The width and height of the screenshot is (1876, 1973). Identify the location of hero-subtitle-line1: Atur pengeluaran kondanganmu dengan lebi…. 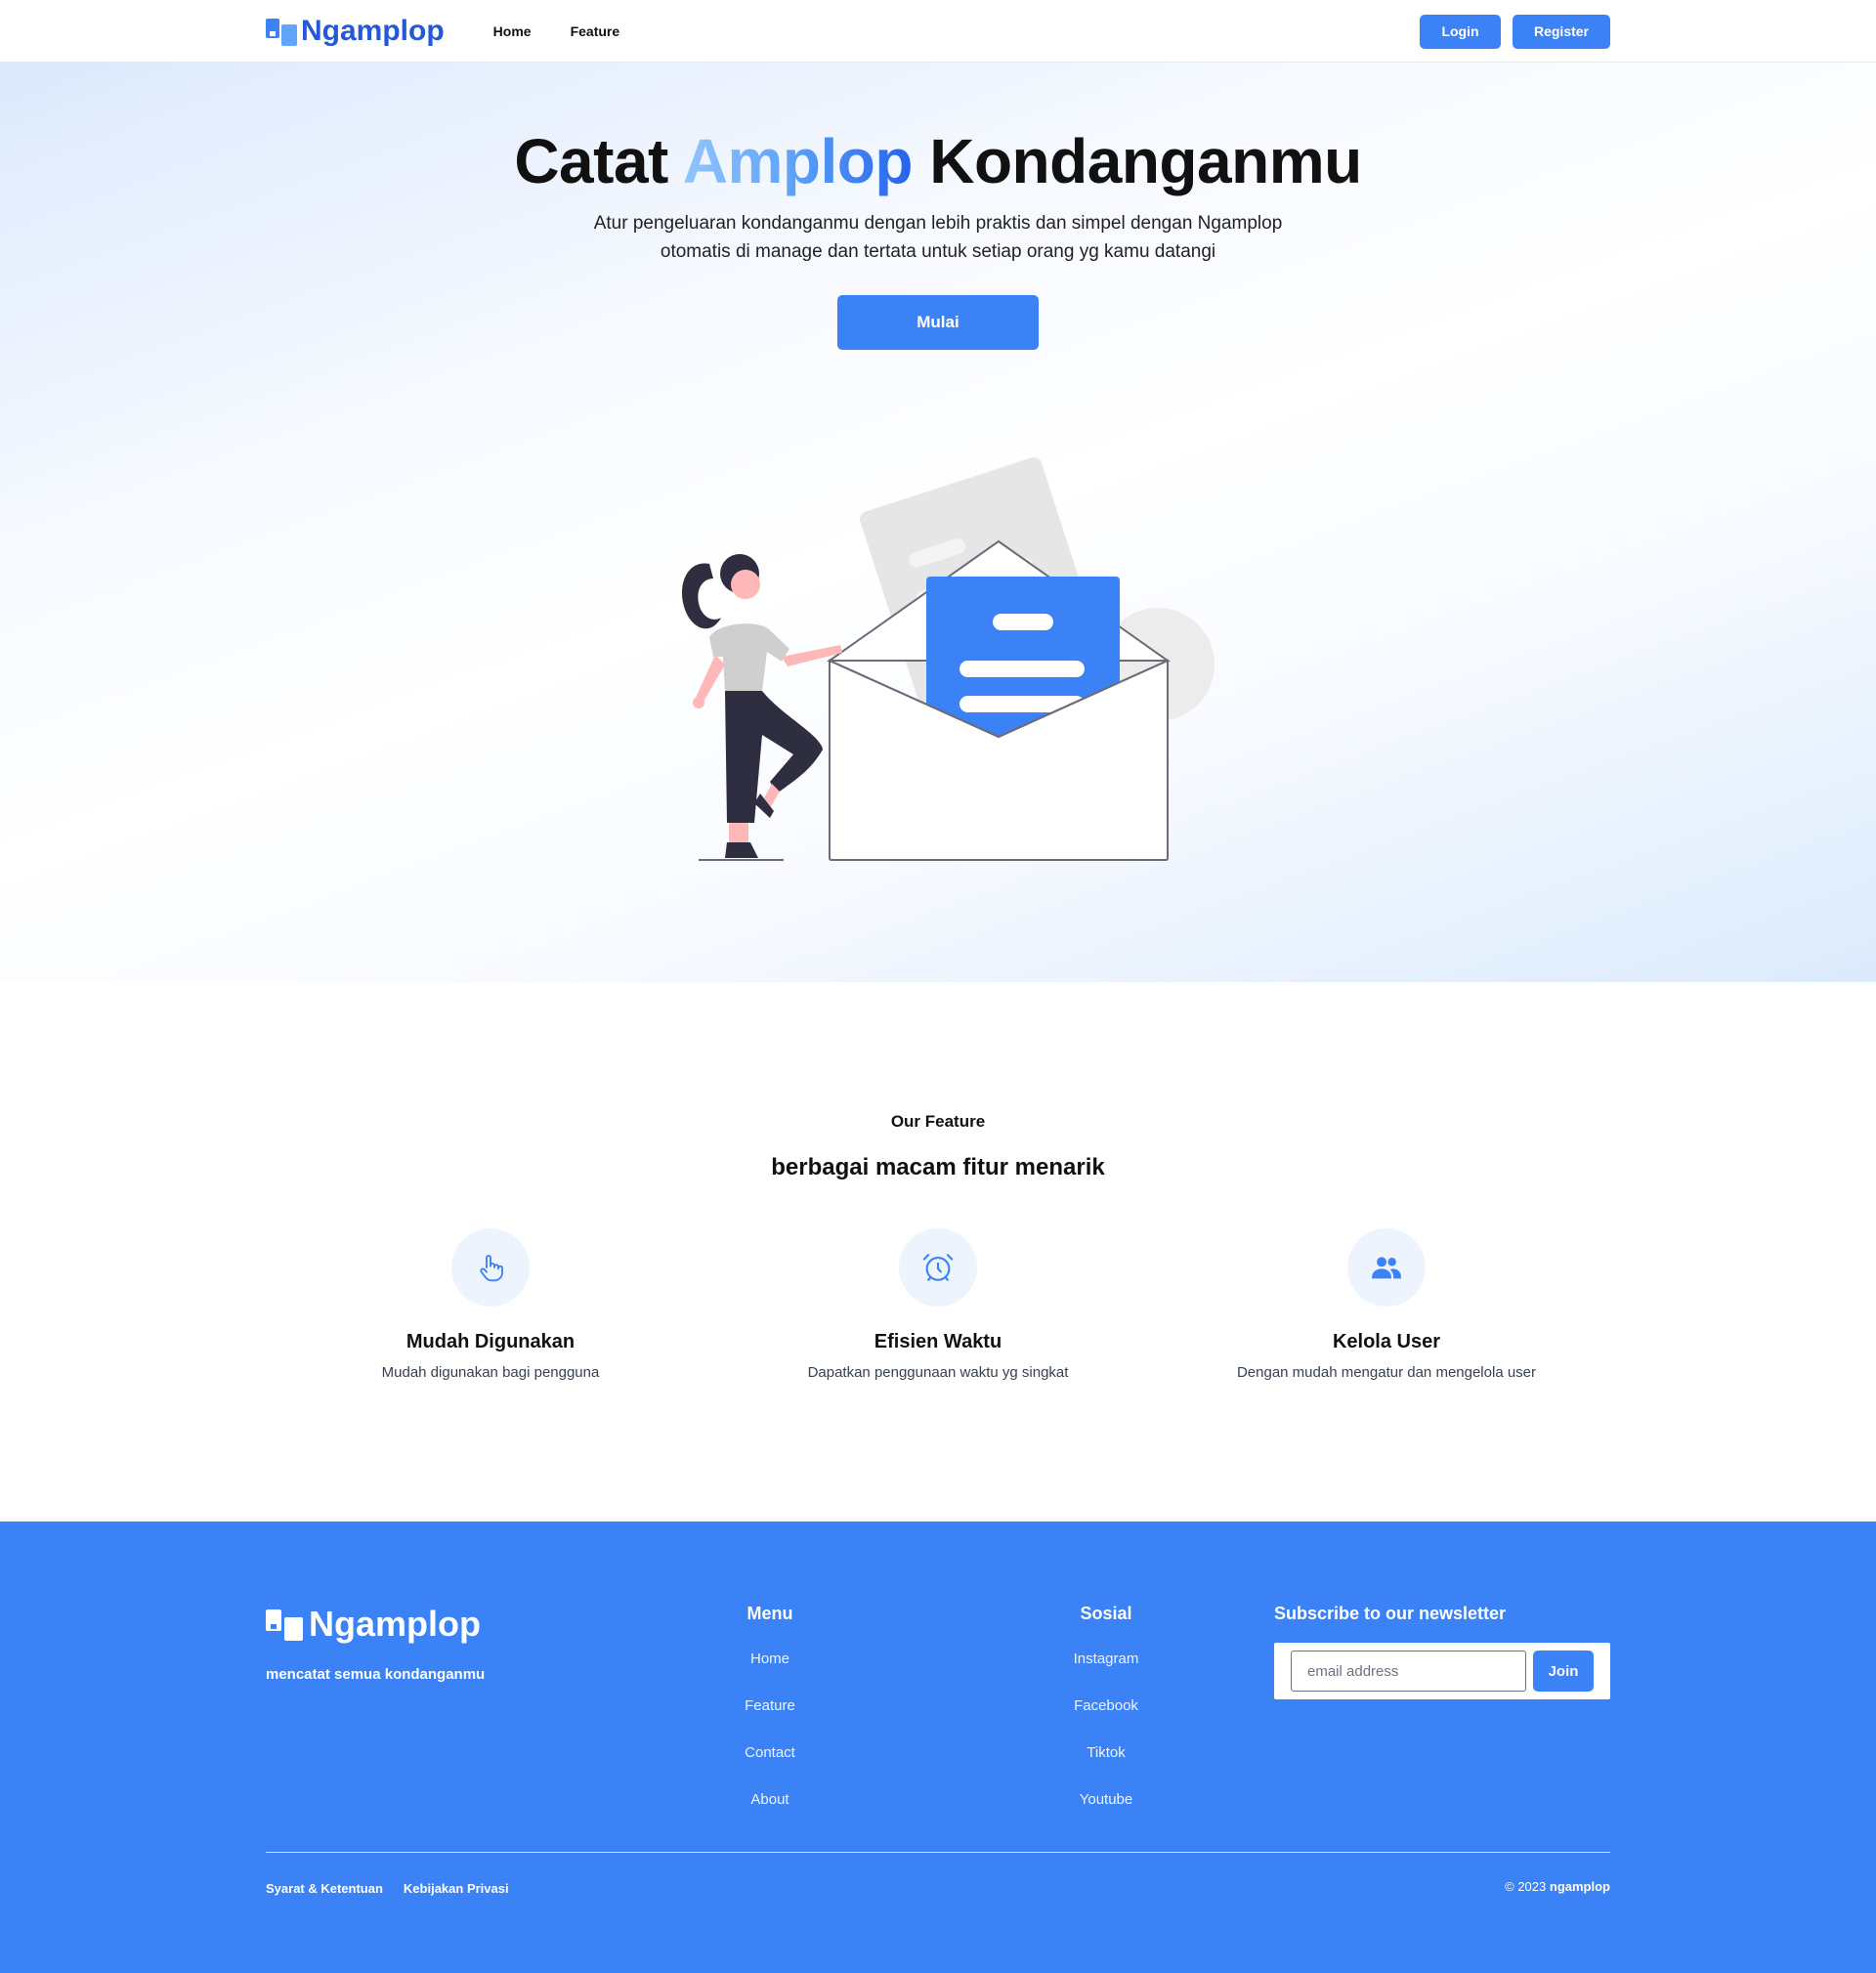
(938, 223).